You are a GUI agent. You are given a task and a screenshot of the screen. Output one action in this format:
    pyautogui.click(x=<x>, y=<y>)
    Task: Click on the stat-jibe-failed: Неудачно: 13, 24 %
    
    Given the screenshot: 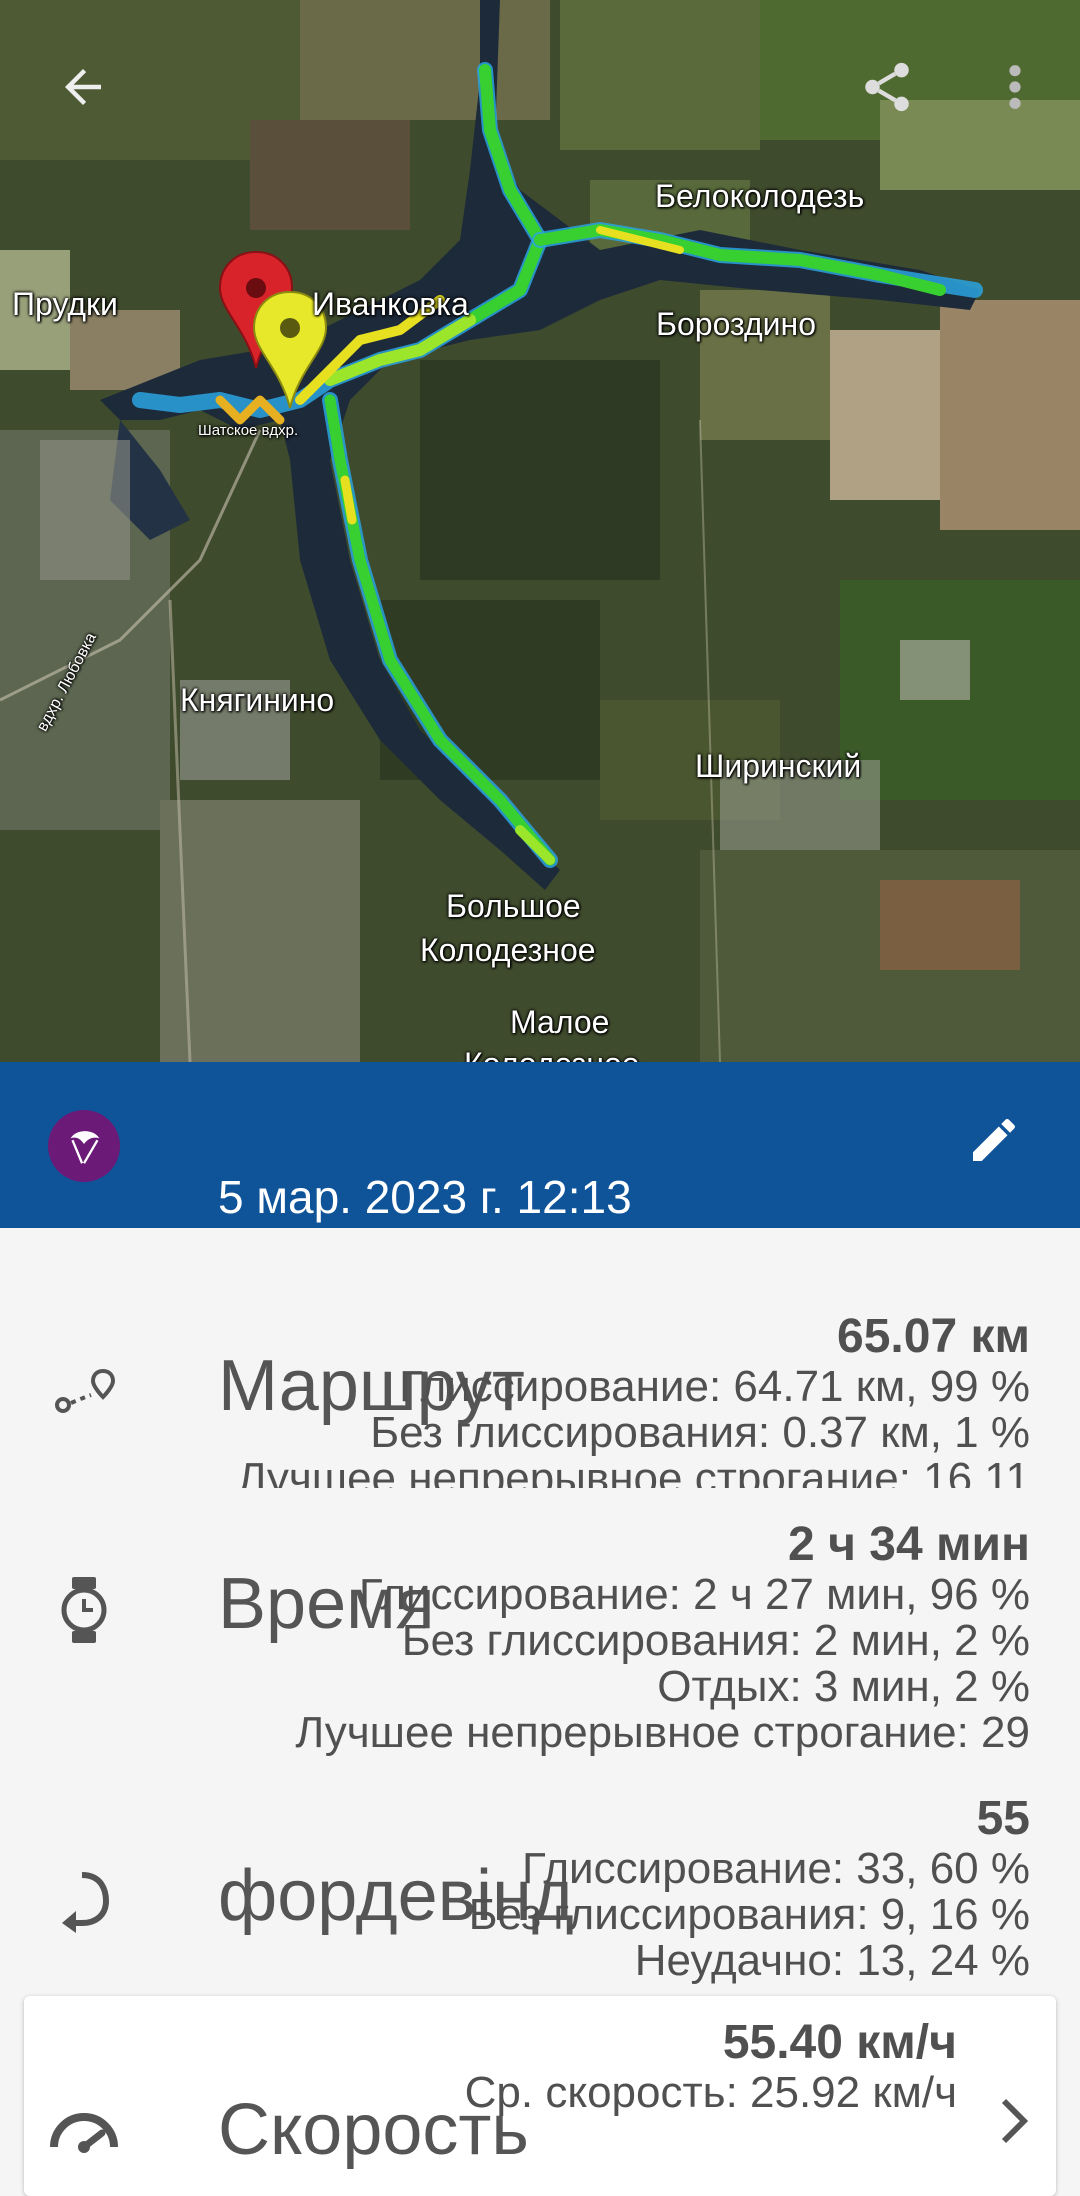 What is the action you would take?
    pyautogui.click(x=832, y=1960)
    